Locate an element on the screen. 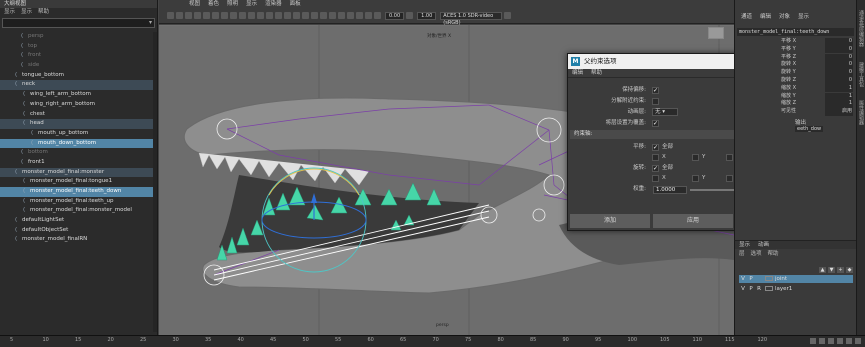 Image resolution: width=865 pixels, height=347 pixels. chevron-down-icon: ▾ is located at coordinates (150, 22).